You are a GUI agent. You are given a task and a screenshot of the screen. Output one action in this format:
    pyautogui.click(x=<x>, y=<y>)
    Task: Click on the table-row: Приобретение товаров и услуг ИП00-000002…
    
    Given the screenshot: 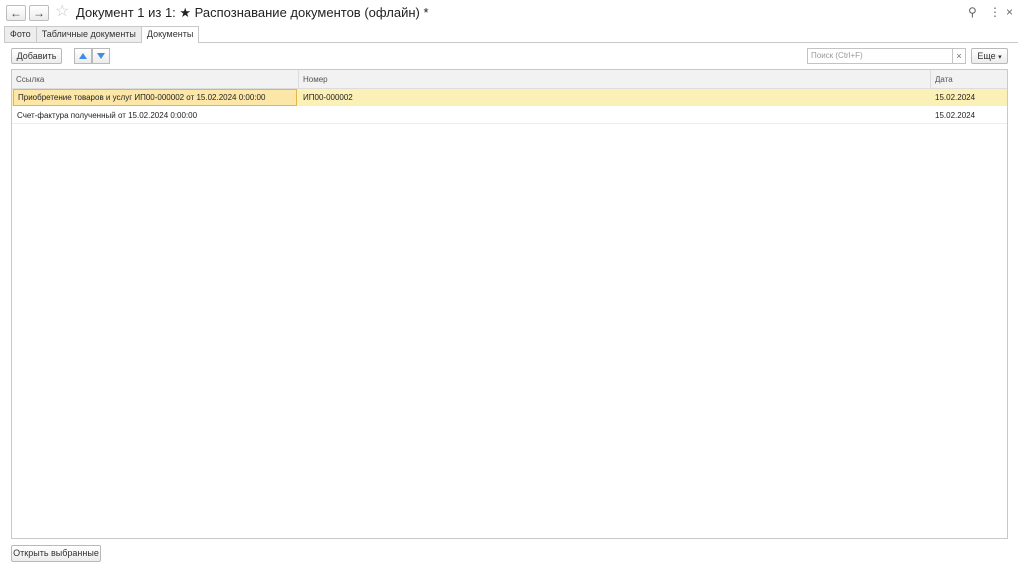 What is the action you would take?
    pyautogui.click(x=509, y=97)
    